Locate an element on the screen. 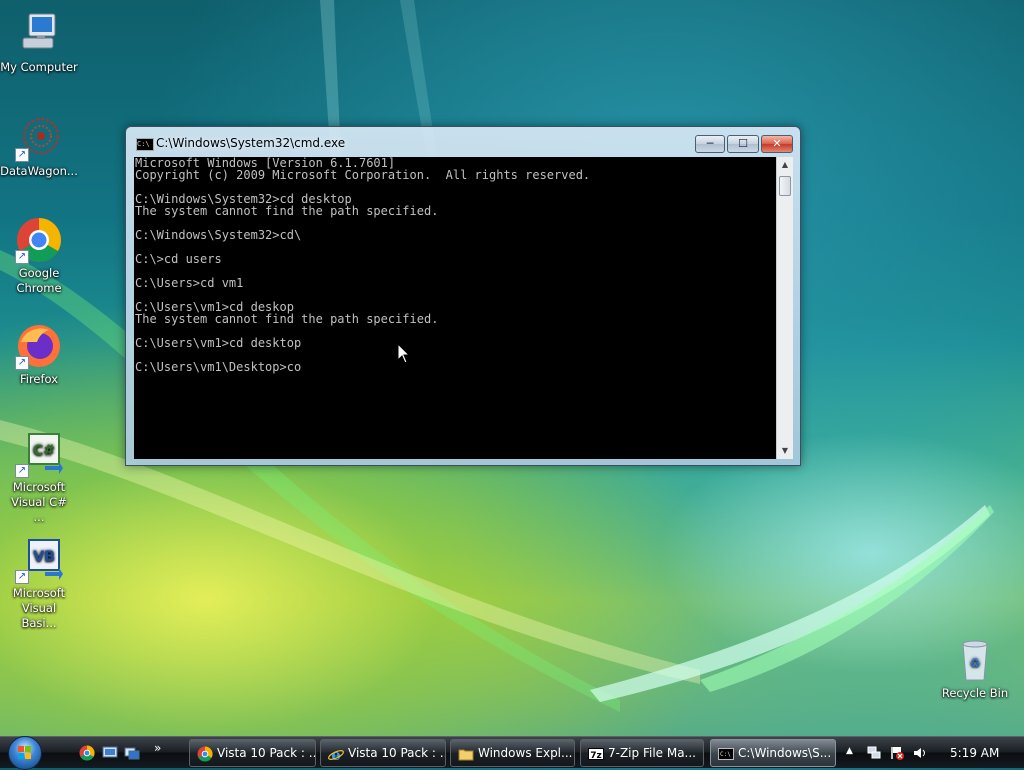 Image resolution: width=1024 pixels, height=770 pixels. maximize-button: ☐ is located at coordinates (743, 144).